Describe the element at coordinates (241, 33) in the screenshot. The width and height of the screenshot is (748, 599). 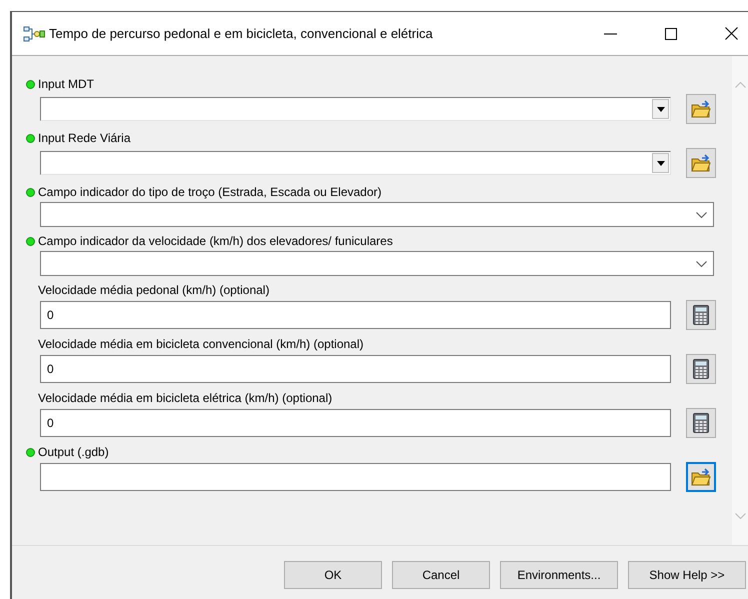
I see `window-title: Tempo de percurso pedonal e em bicicleta, convencional e elétrica` at that location.